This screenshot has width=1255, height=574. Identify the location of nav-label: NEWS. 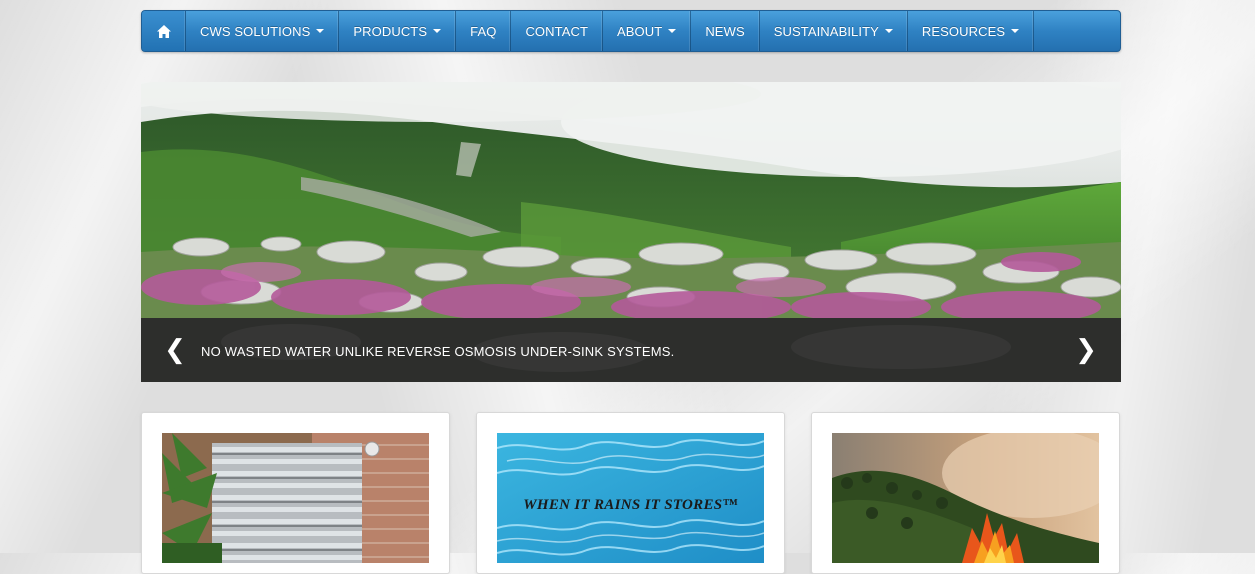
(725, 31).